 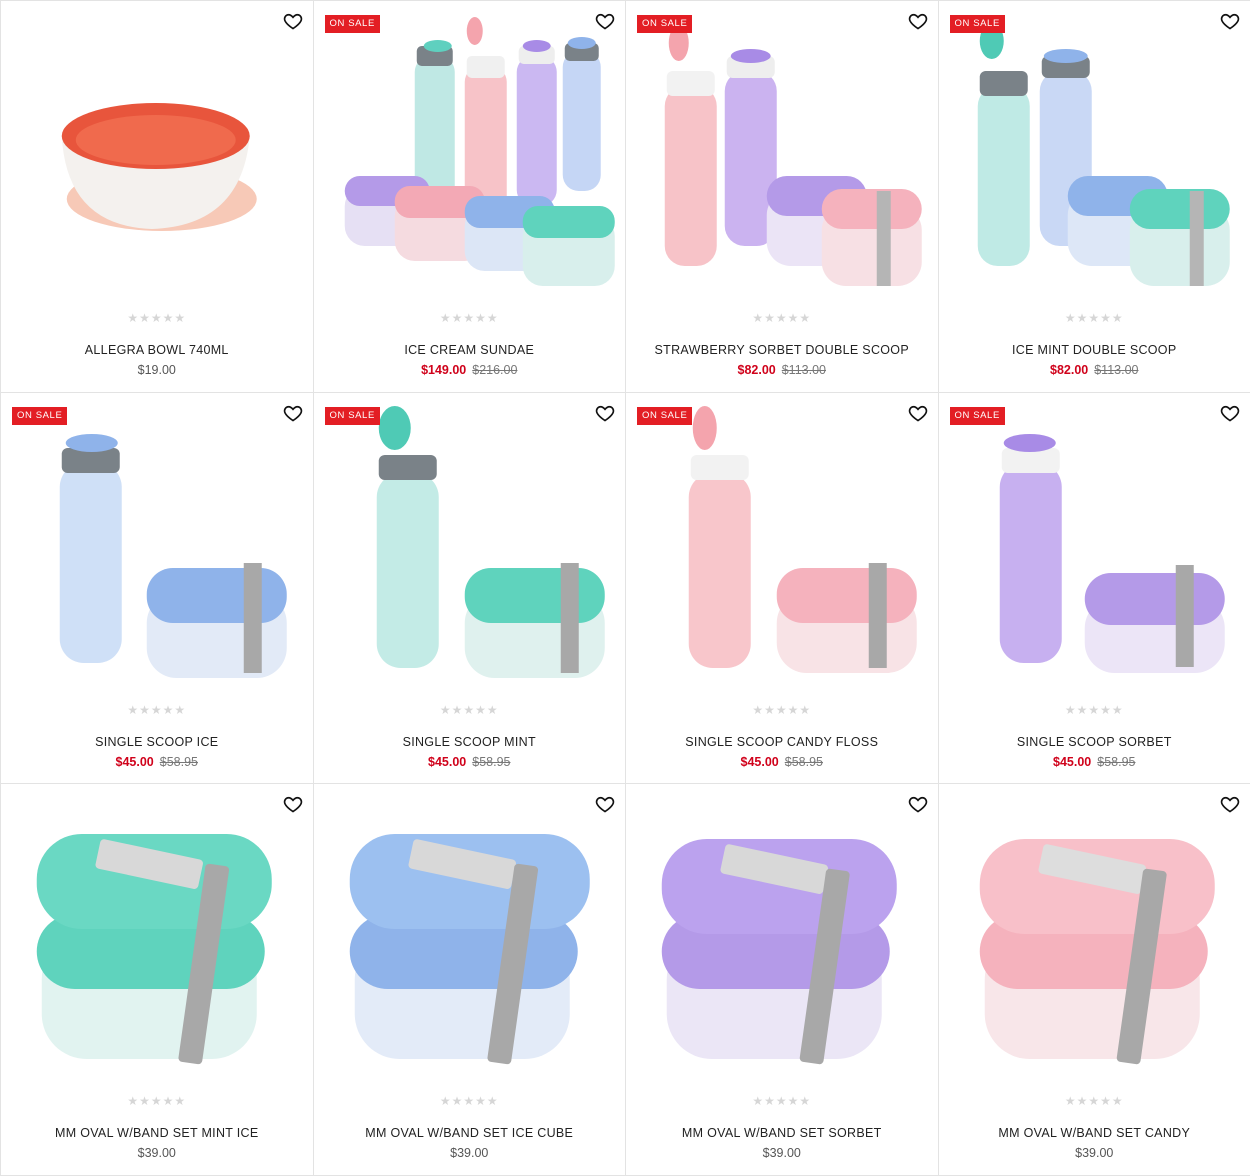 I want to click on original-price: $216.00, so click(x=494, y=370).